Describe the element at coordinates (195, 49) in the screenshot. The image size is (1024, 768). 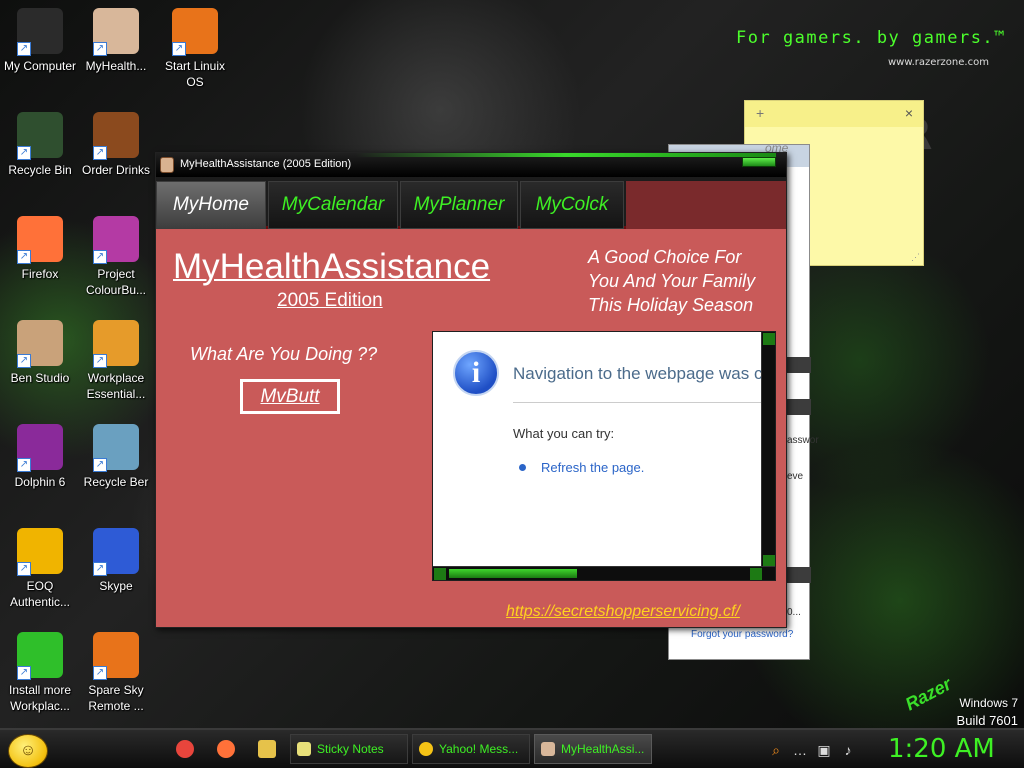
I see `desktop-icon: ↗ Start Linuix OS` at that location.